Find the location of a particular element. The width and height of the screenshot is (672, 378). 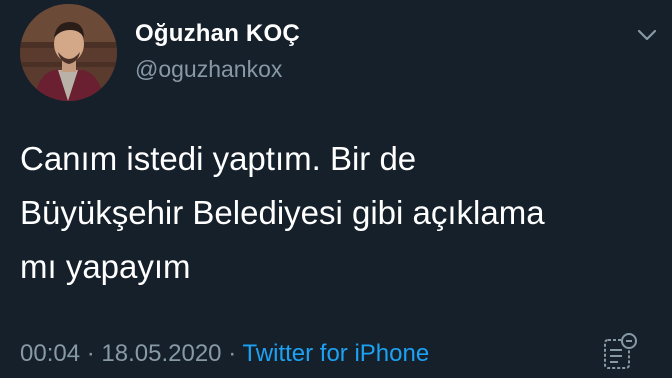

tweet-date: 18.05.2020 is located at coordinates (161, 353).